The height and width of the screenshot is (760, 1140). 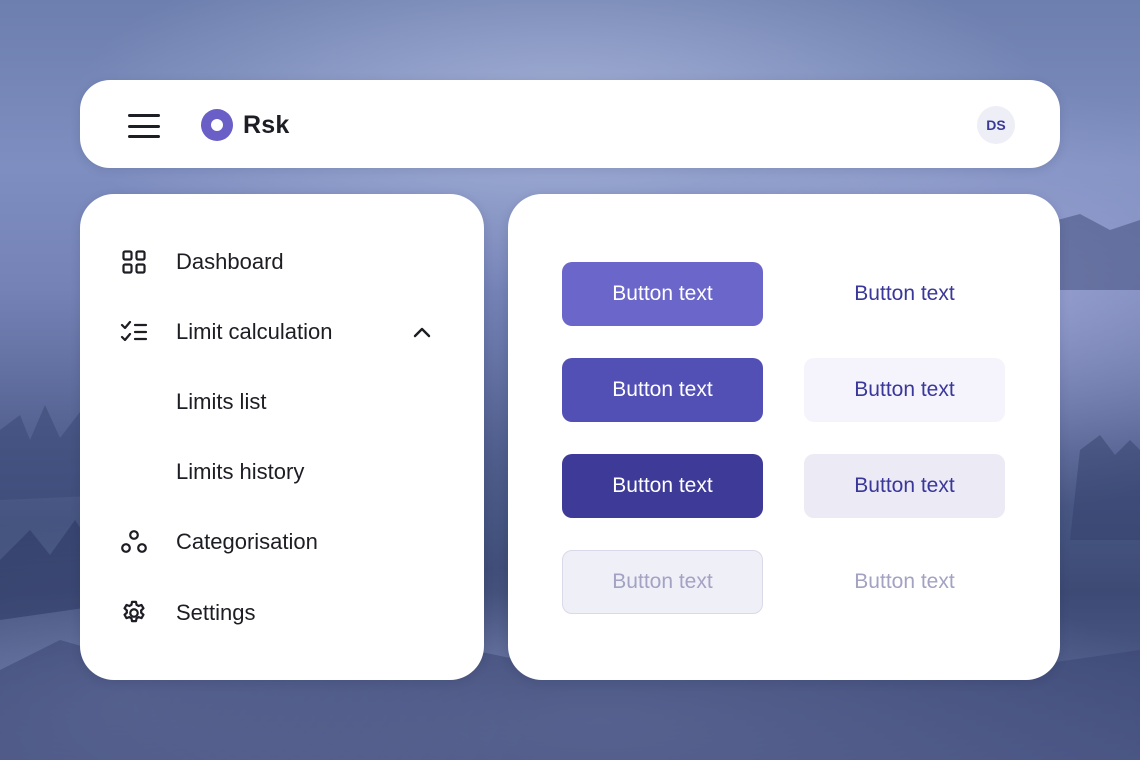 What do you see at coordinates (662, 582) in the screenshot?
I see `primary-button-disabled: Button text` at bounding box center [662, 582].